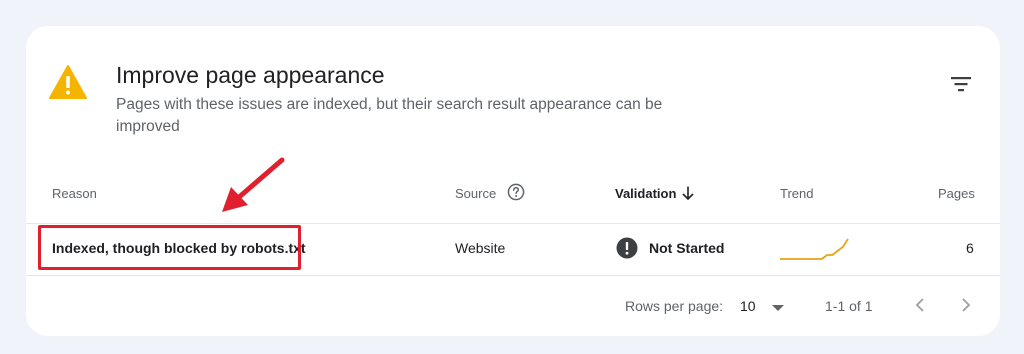  I want to click on column-header-source: Source, so click(475, 193).